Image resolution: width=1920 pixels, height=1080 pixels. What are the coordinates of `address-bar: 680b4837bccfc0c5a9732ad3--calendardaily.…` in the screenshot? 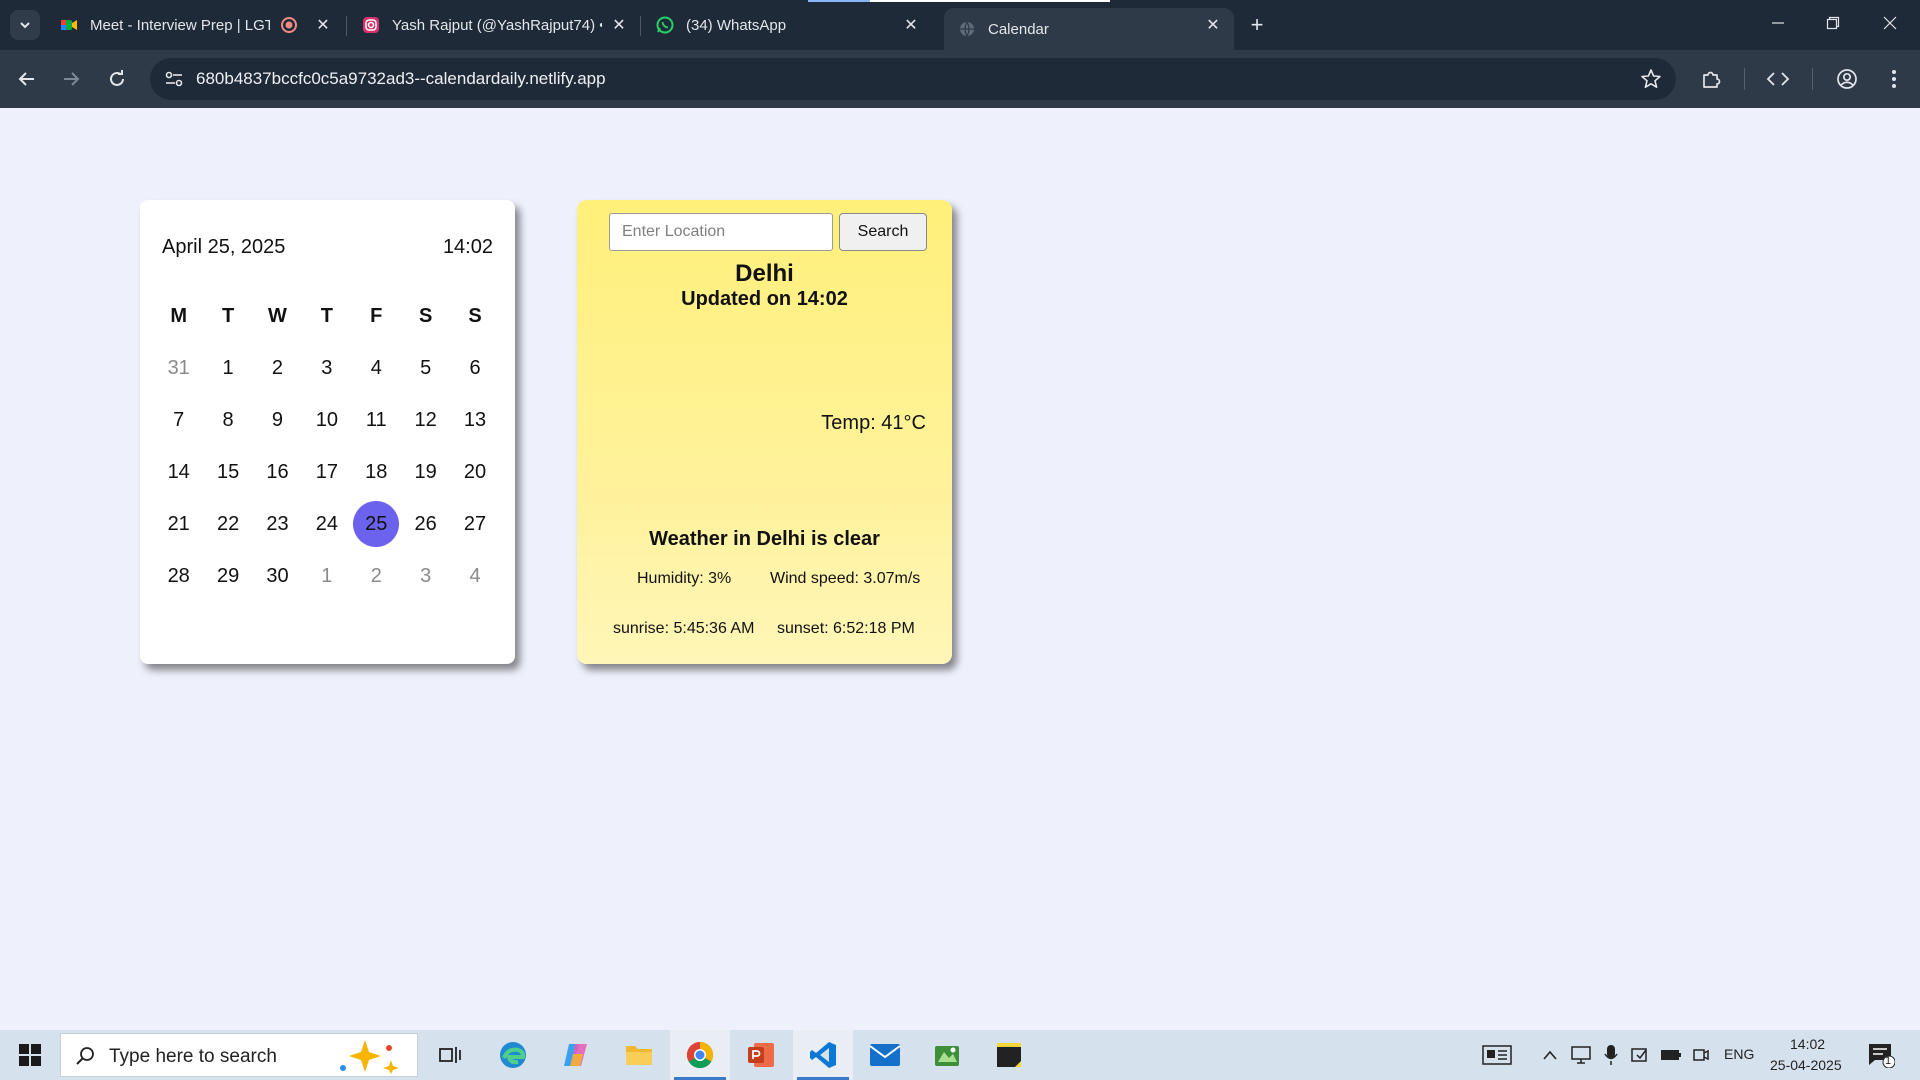 It's located at (913, 79).